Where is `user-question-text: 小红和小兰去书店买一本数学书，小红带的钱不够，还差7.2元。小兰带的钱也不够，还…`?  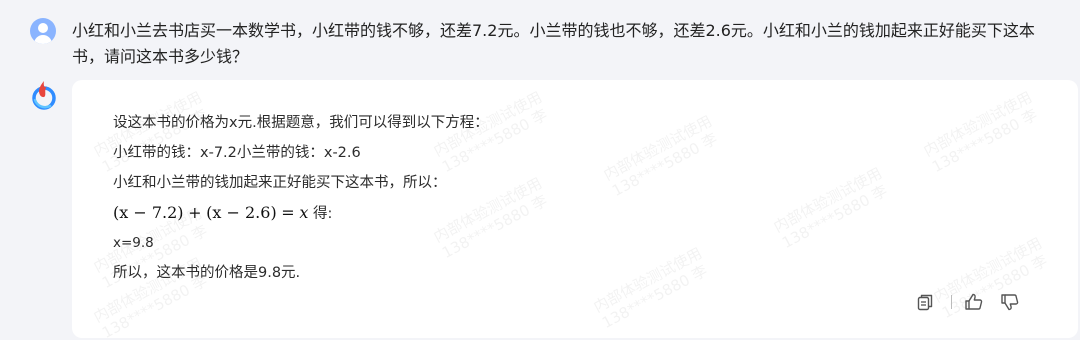
user-question-text: 小红和小兰去书店买一本数学书，小红带的钱不够，还差7.2元。小兰带的钱也不够，还… is located at coordinates (553, 43).